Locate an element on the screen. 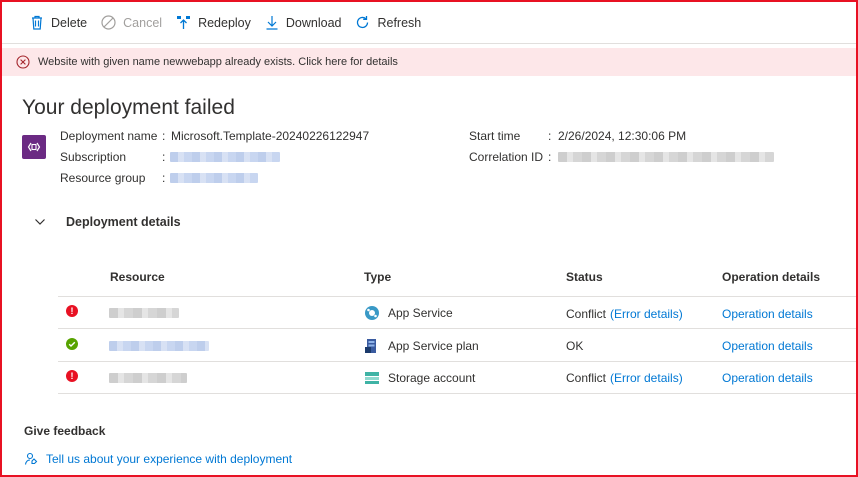  delete-button: Delete is located at coordinates (58, 22).